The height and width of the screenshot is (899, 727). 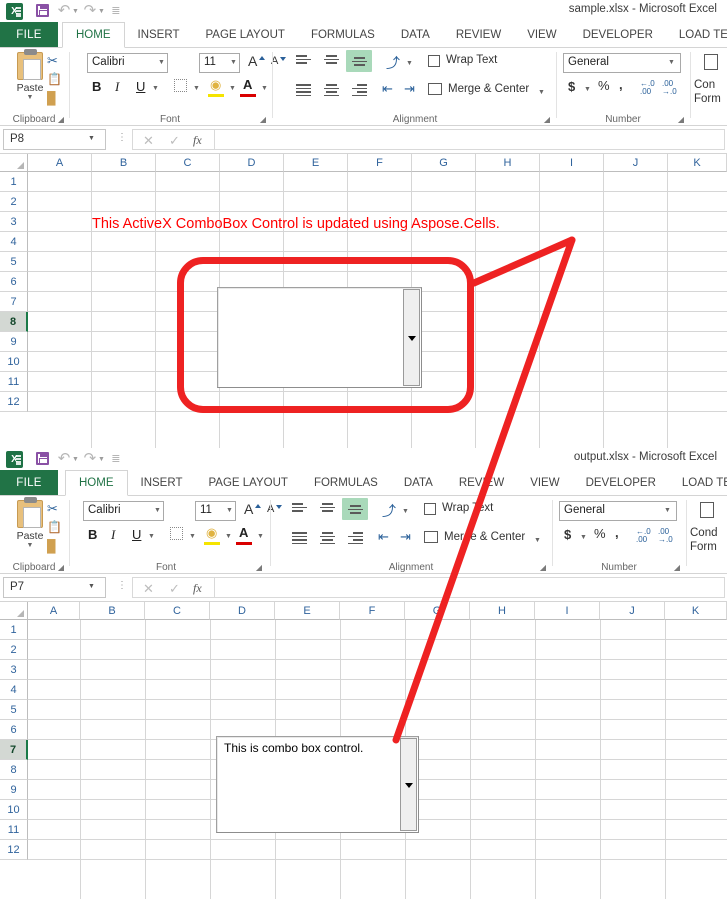 What do you see at coordinates (92, 534) in the screenshot?
I see `bold-button: B` at bounding box center [92, 534].